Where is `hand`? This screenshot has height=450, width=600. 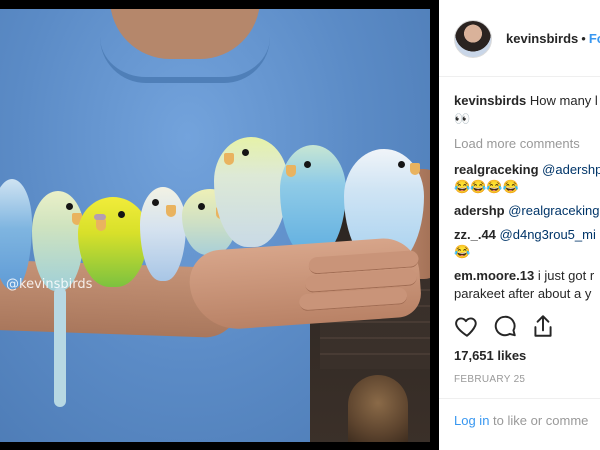 hand is located at coordinates (305, 284).